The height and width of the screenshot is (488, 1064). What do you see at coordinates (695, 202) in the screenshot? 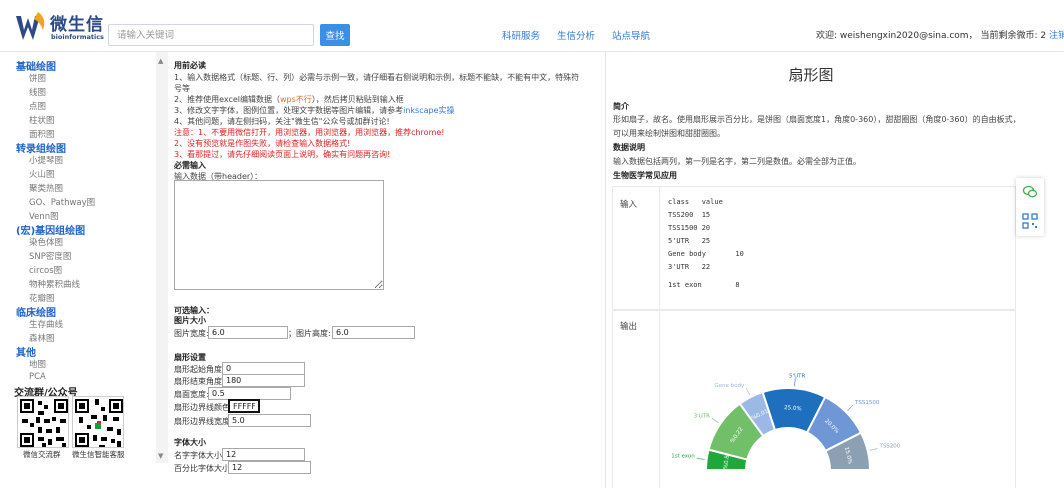
I see `sample-line: class value` at bounding box center [695, 202].